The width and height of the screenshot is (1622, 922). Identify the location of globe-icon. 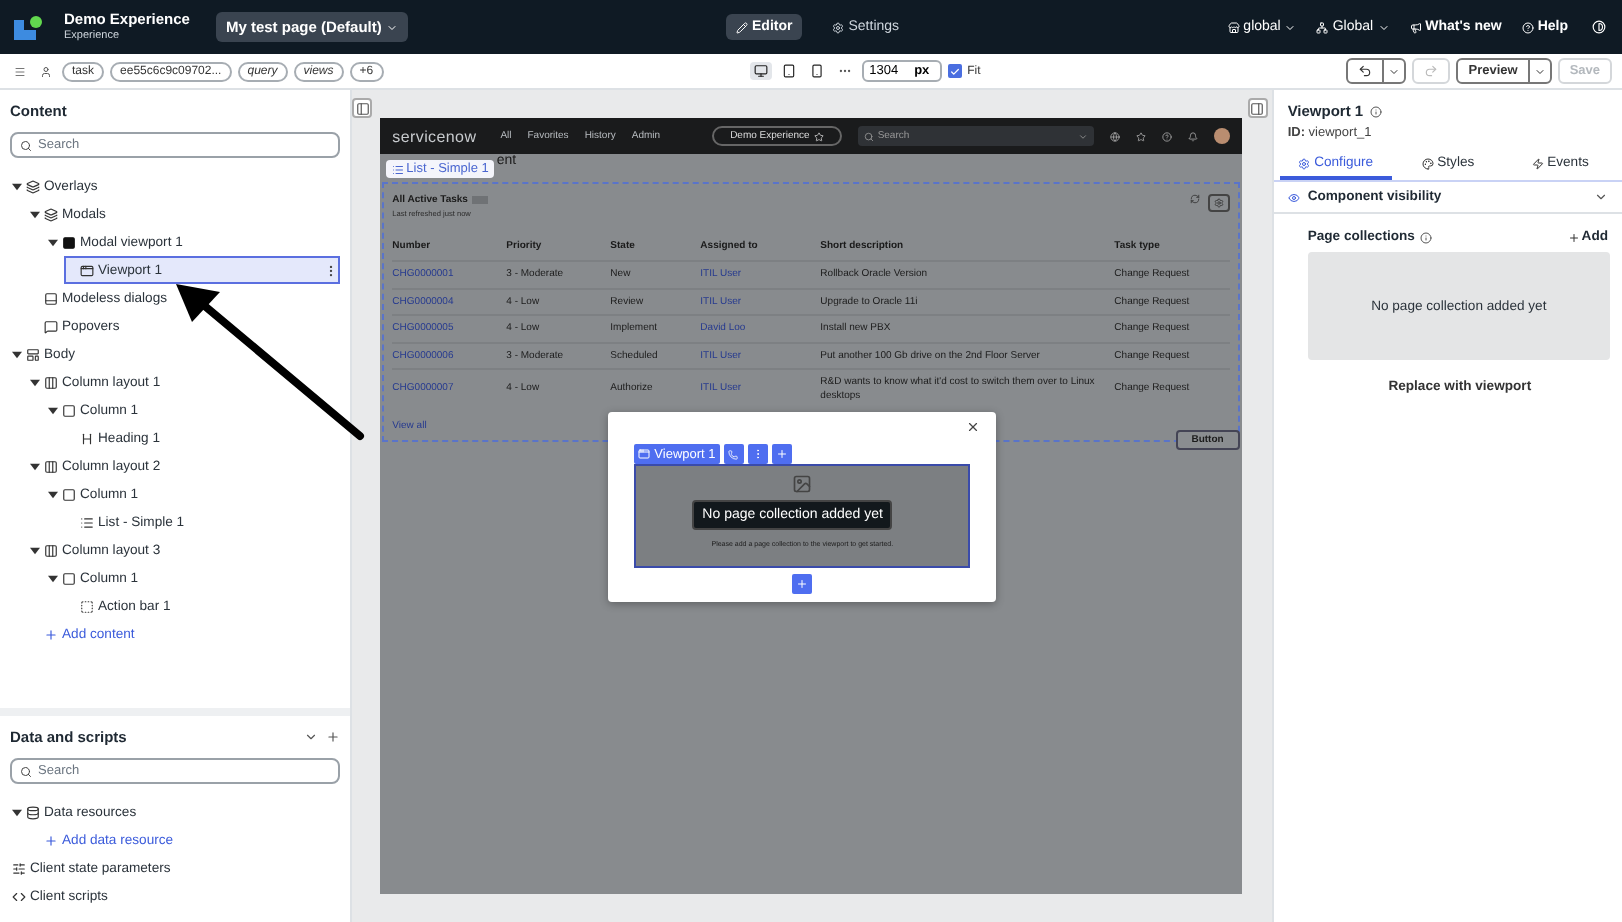
(1114, 136).